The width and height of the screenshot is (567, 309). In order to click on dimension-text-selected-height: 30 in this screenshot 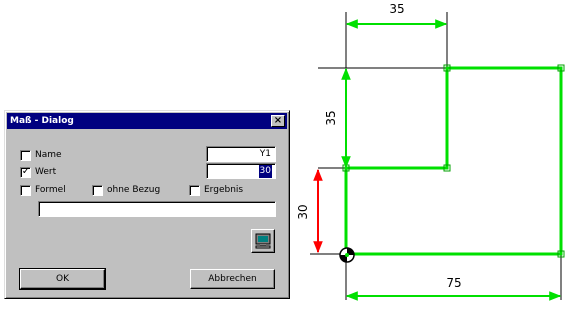, I will do `click(303, 211)`.